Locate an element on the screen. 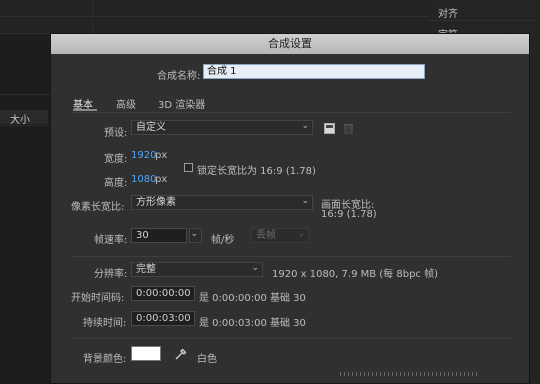 This screenshot has width=540, height=384. compression-artifact is located at coordinates (410, 374).